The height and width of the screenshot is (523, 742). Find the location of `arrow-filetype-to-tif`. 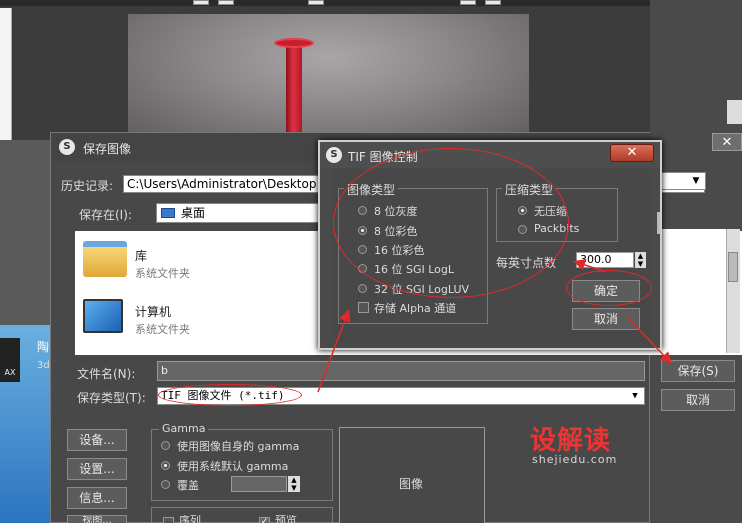

arrow-filetype-to-tif is located at coordinates (334, 351).